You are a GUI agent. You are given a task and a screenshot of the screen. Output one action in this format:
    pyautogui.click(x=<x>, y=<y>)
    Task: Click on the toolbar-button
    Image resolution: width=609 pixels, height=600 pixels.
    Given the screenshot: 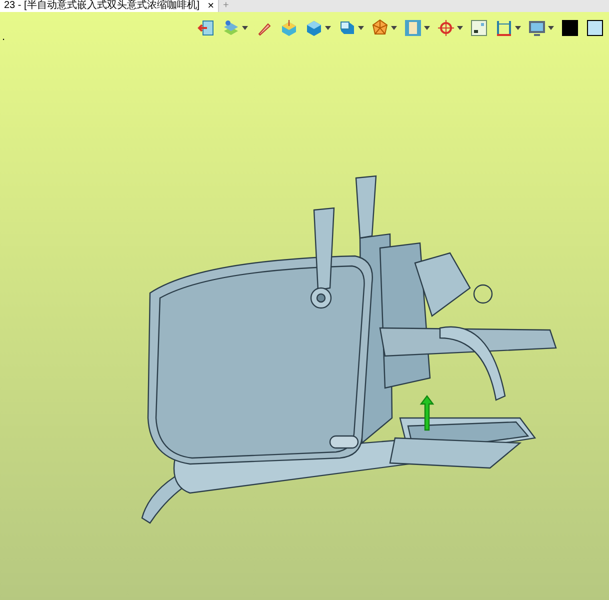 What is the action you would take?
    pyautogui.click(x=479, y=27)
    